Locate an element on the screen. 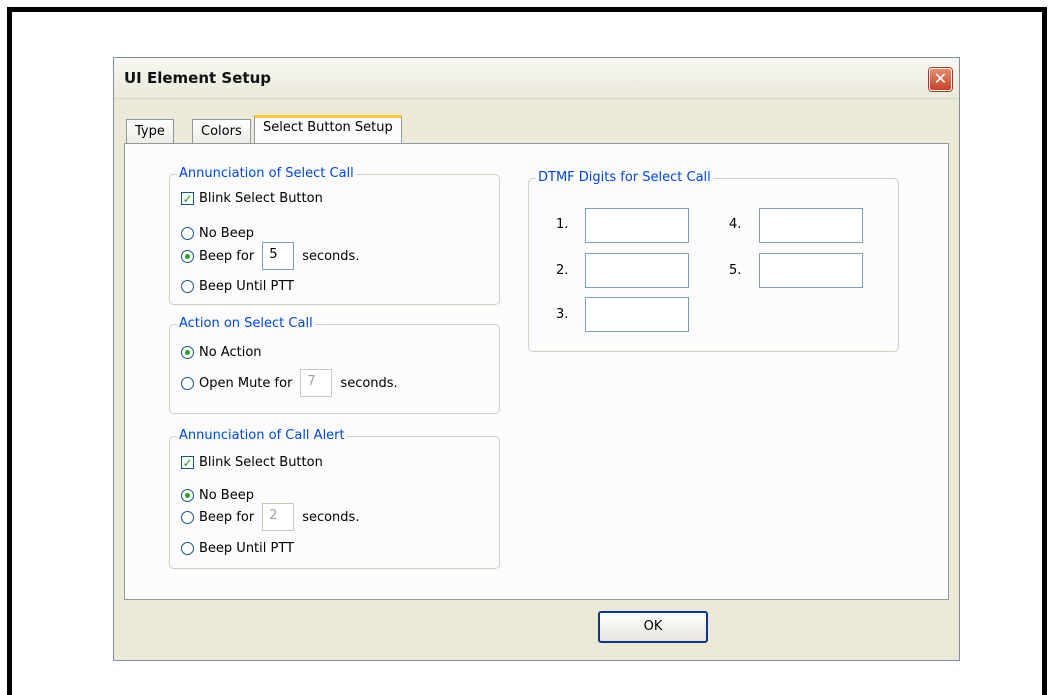  dtmf-digit-1-input is located at coordinates (637, 225).